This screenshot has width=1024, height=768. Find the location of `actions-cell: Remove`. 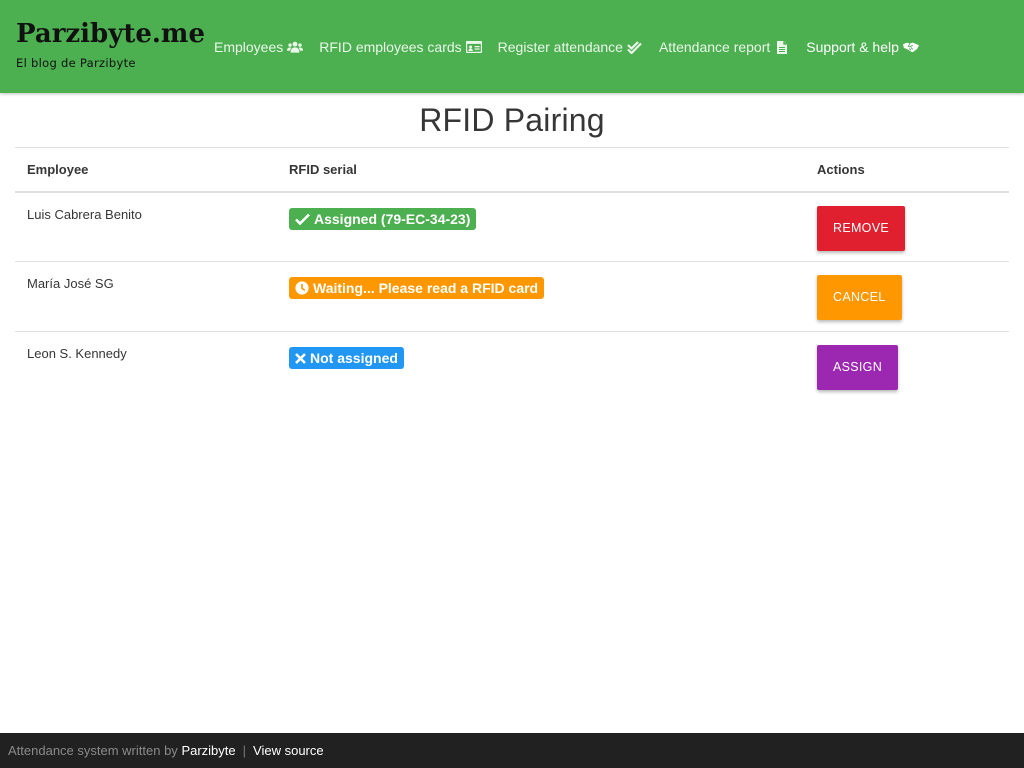

actions-cell: Remove is located at coordinates (907, 226).